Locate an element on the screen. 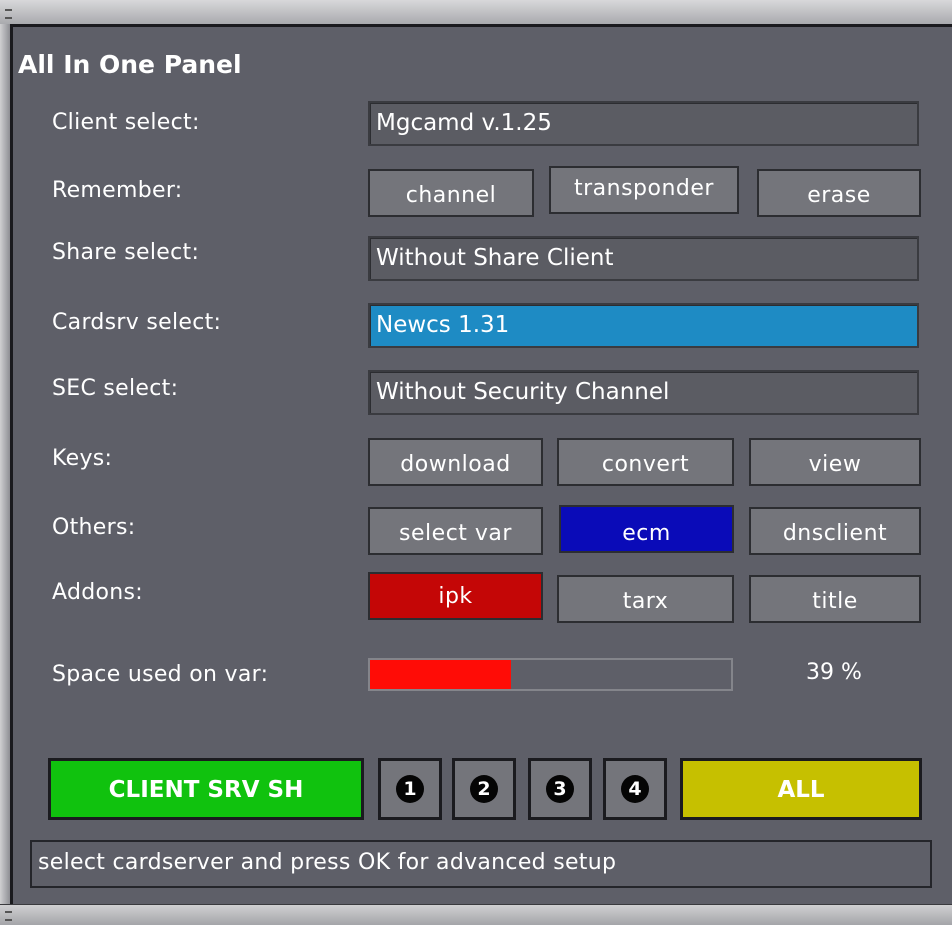  client-srv-sh-button: CLIENT SRV SH is located at coordinates (206, 789).